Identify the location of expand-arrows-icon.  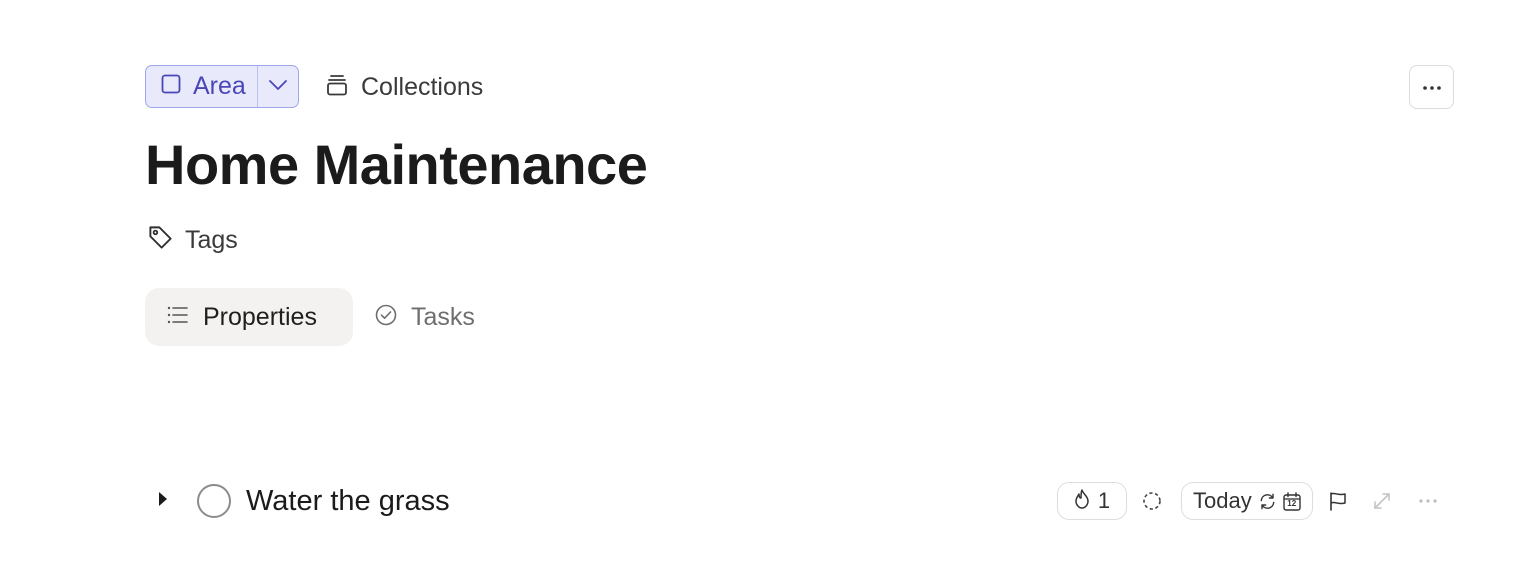
(1382, 501).